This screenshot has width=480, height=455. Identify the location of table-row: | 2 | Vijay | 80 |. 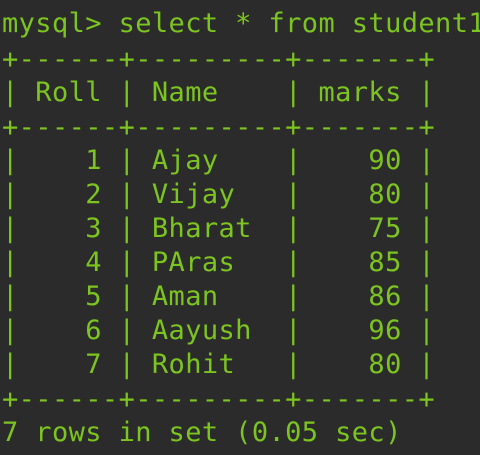
(219, 194).